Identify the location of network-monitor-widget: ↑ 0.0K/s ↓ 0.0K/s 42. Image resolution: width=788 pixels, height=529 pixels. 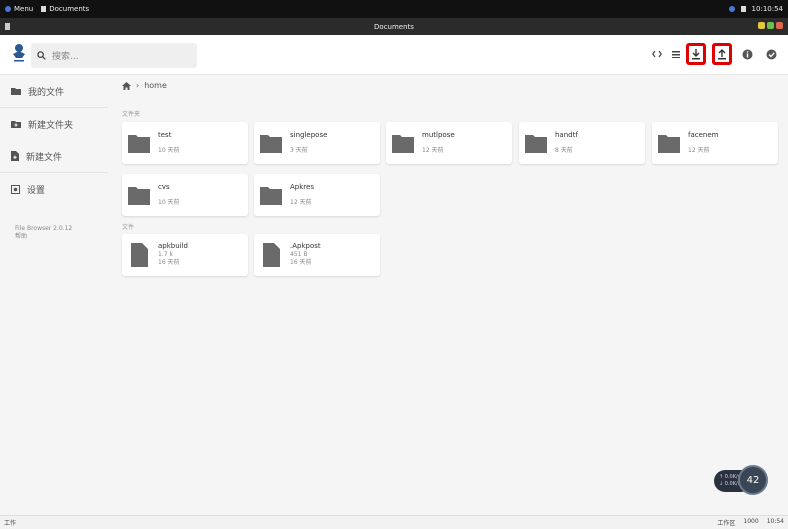
(741, 480).